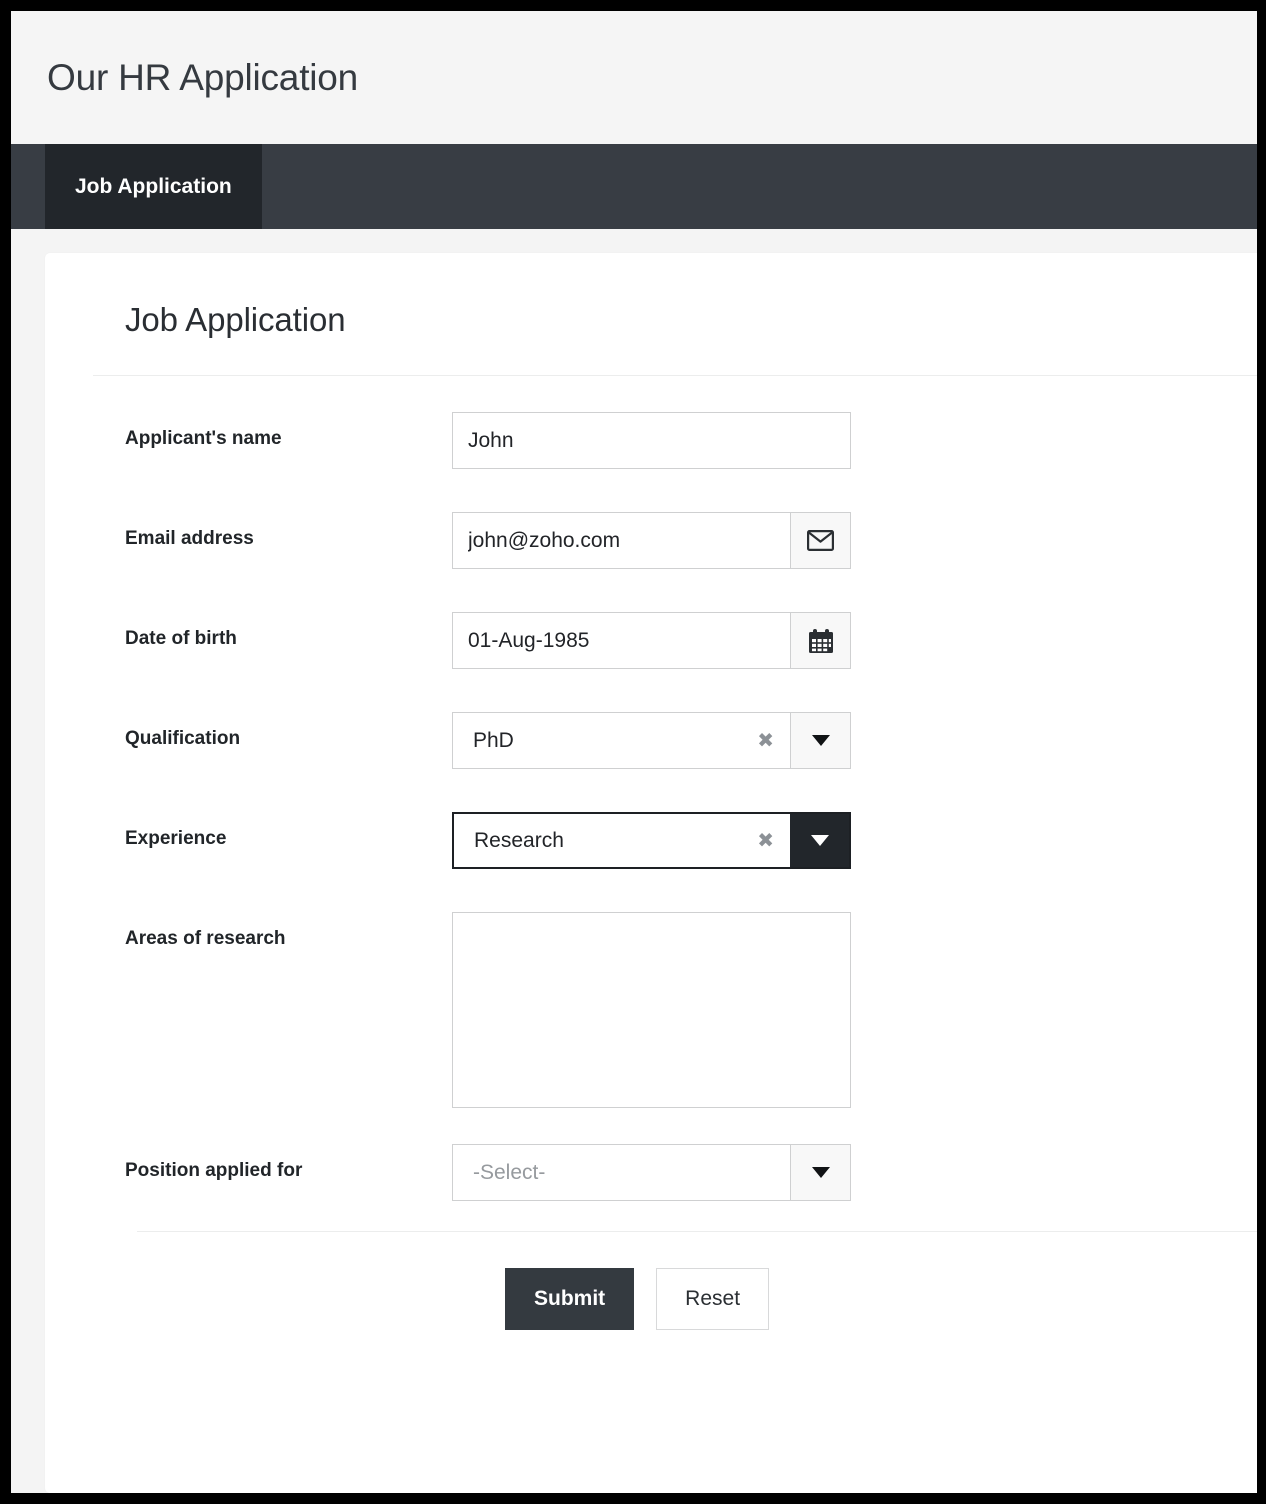 This screenshot has width=1266, height=1504. Describe the element at coordinates (621, 1172) in the screenshot. I see `position-applied-for-field: -Select-` at that location.